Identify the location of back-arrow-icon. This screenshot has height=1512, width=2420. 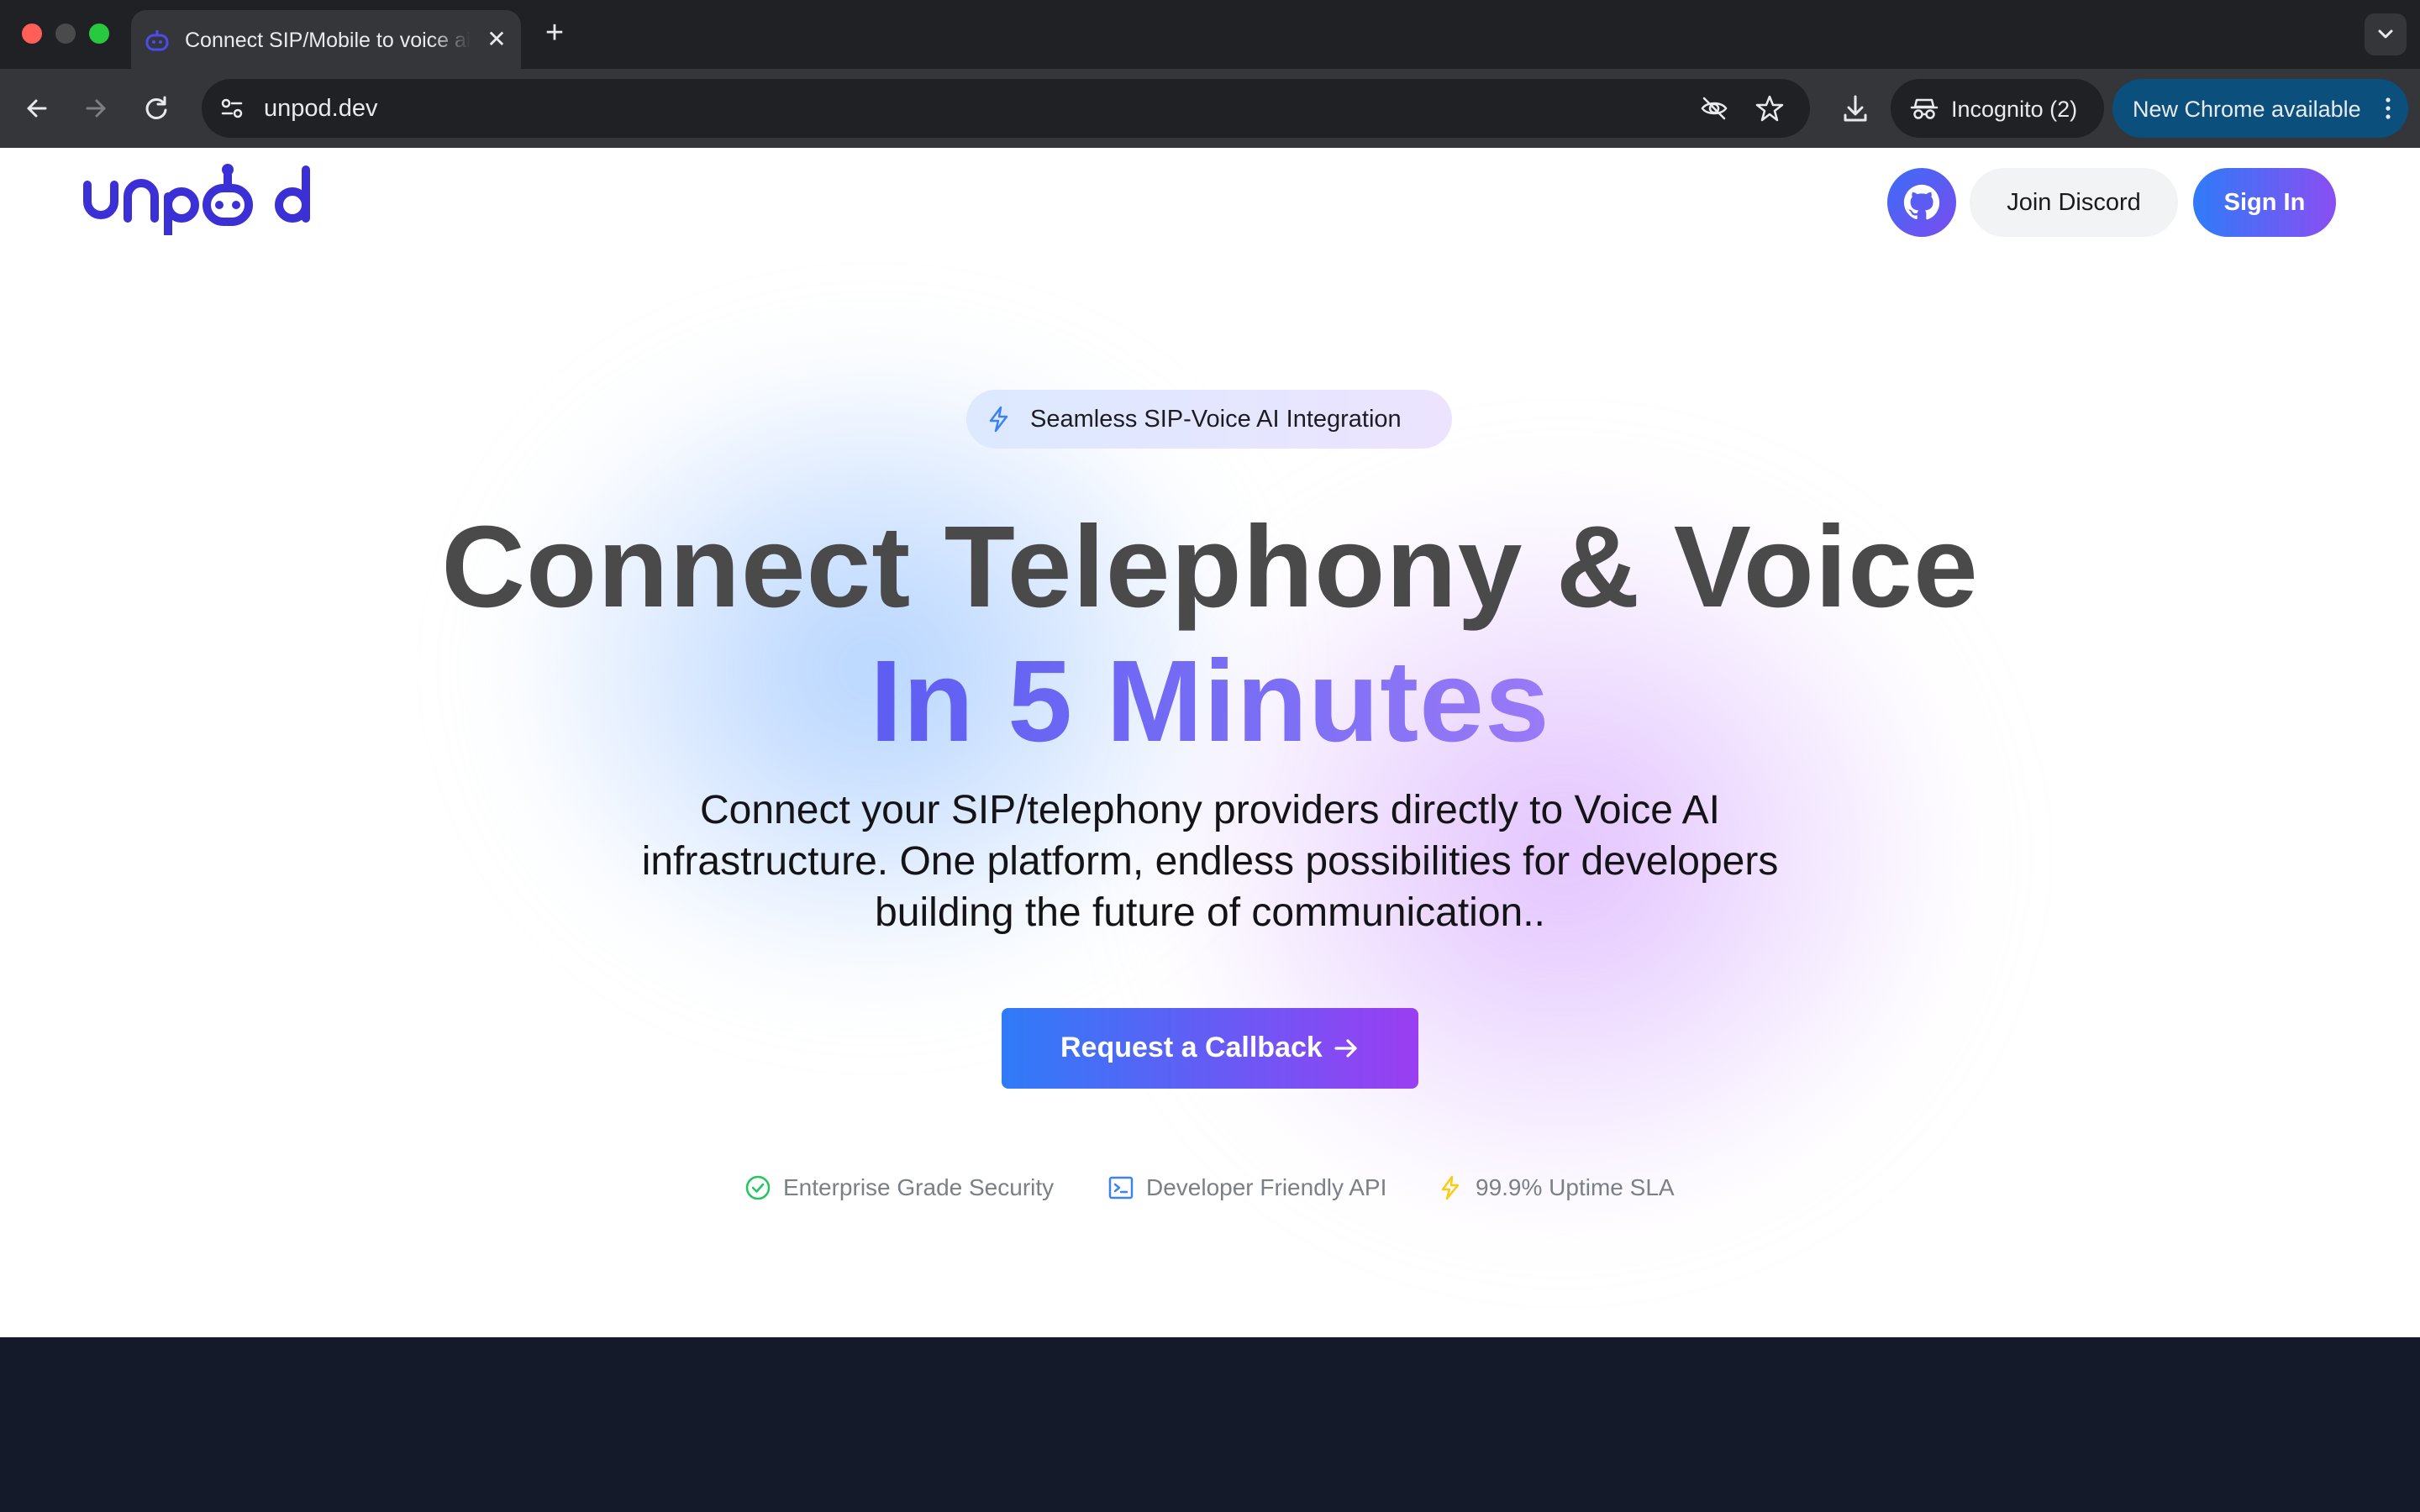
(37, 108).